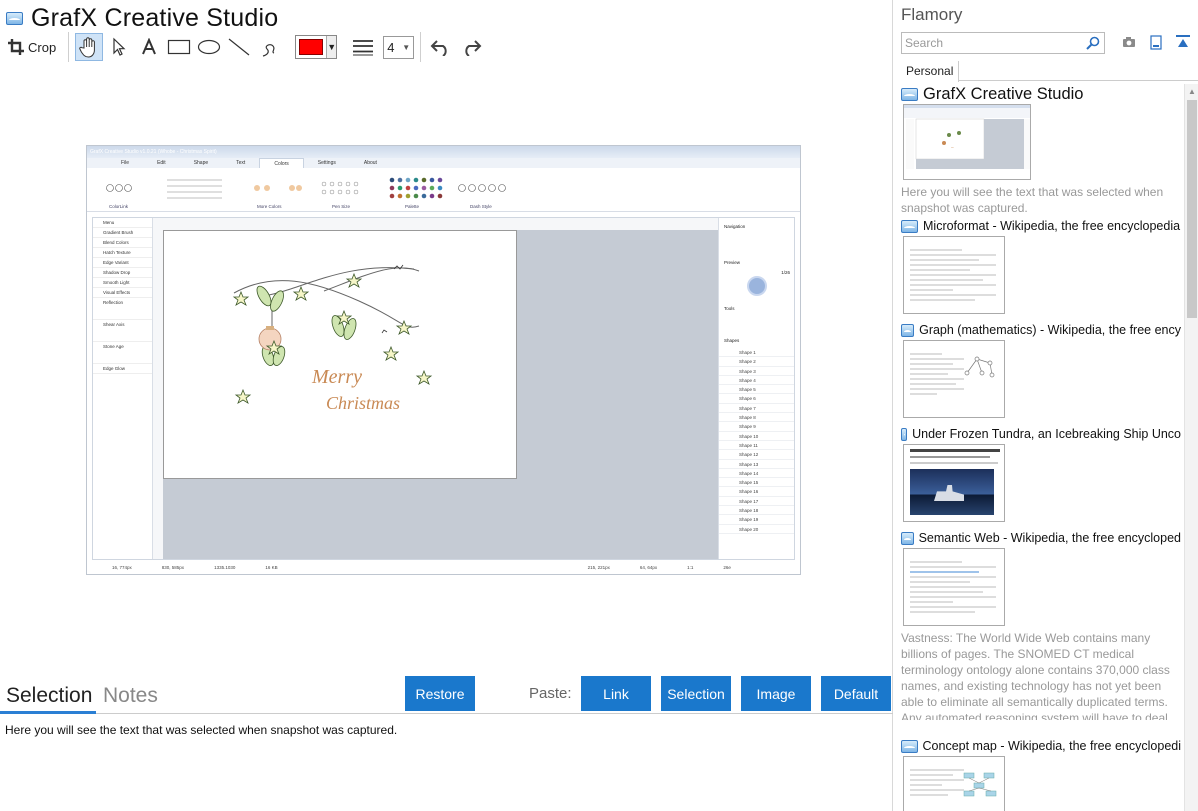 This screenshot has width=1198, height=811. Describe the element at coordinates (179, 47) in the screenshot. I see `rectangle-tool-button` at that location.